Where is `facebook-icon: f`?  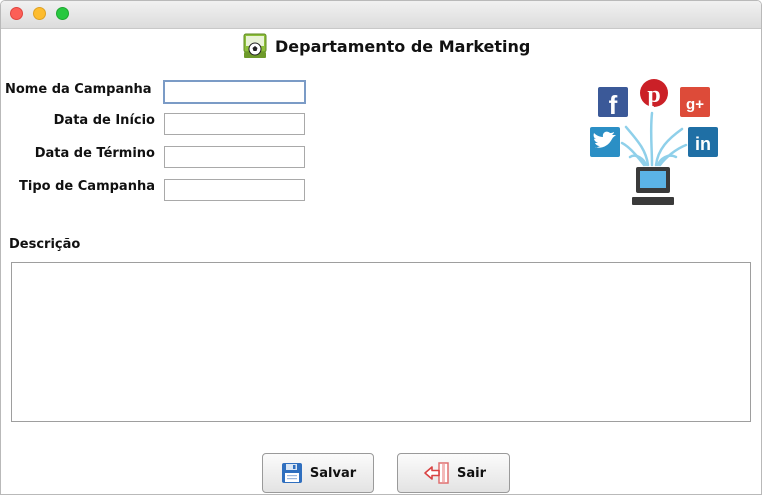
facebook-icon: f is located at coordinates (613, 103).